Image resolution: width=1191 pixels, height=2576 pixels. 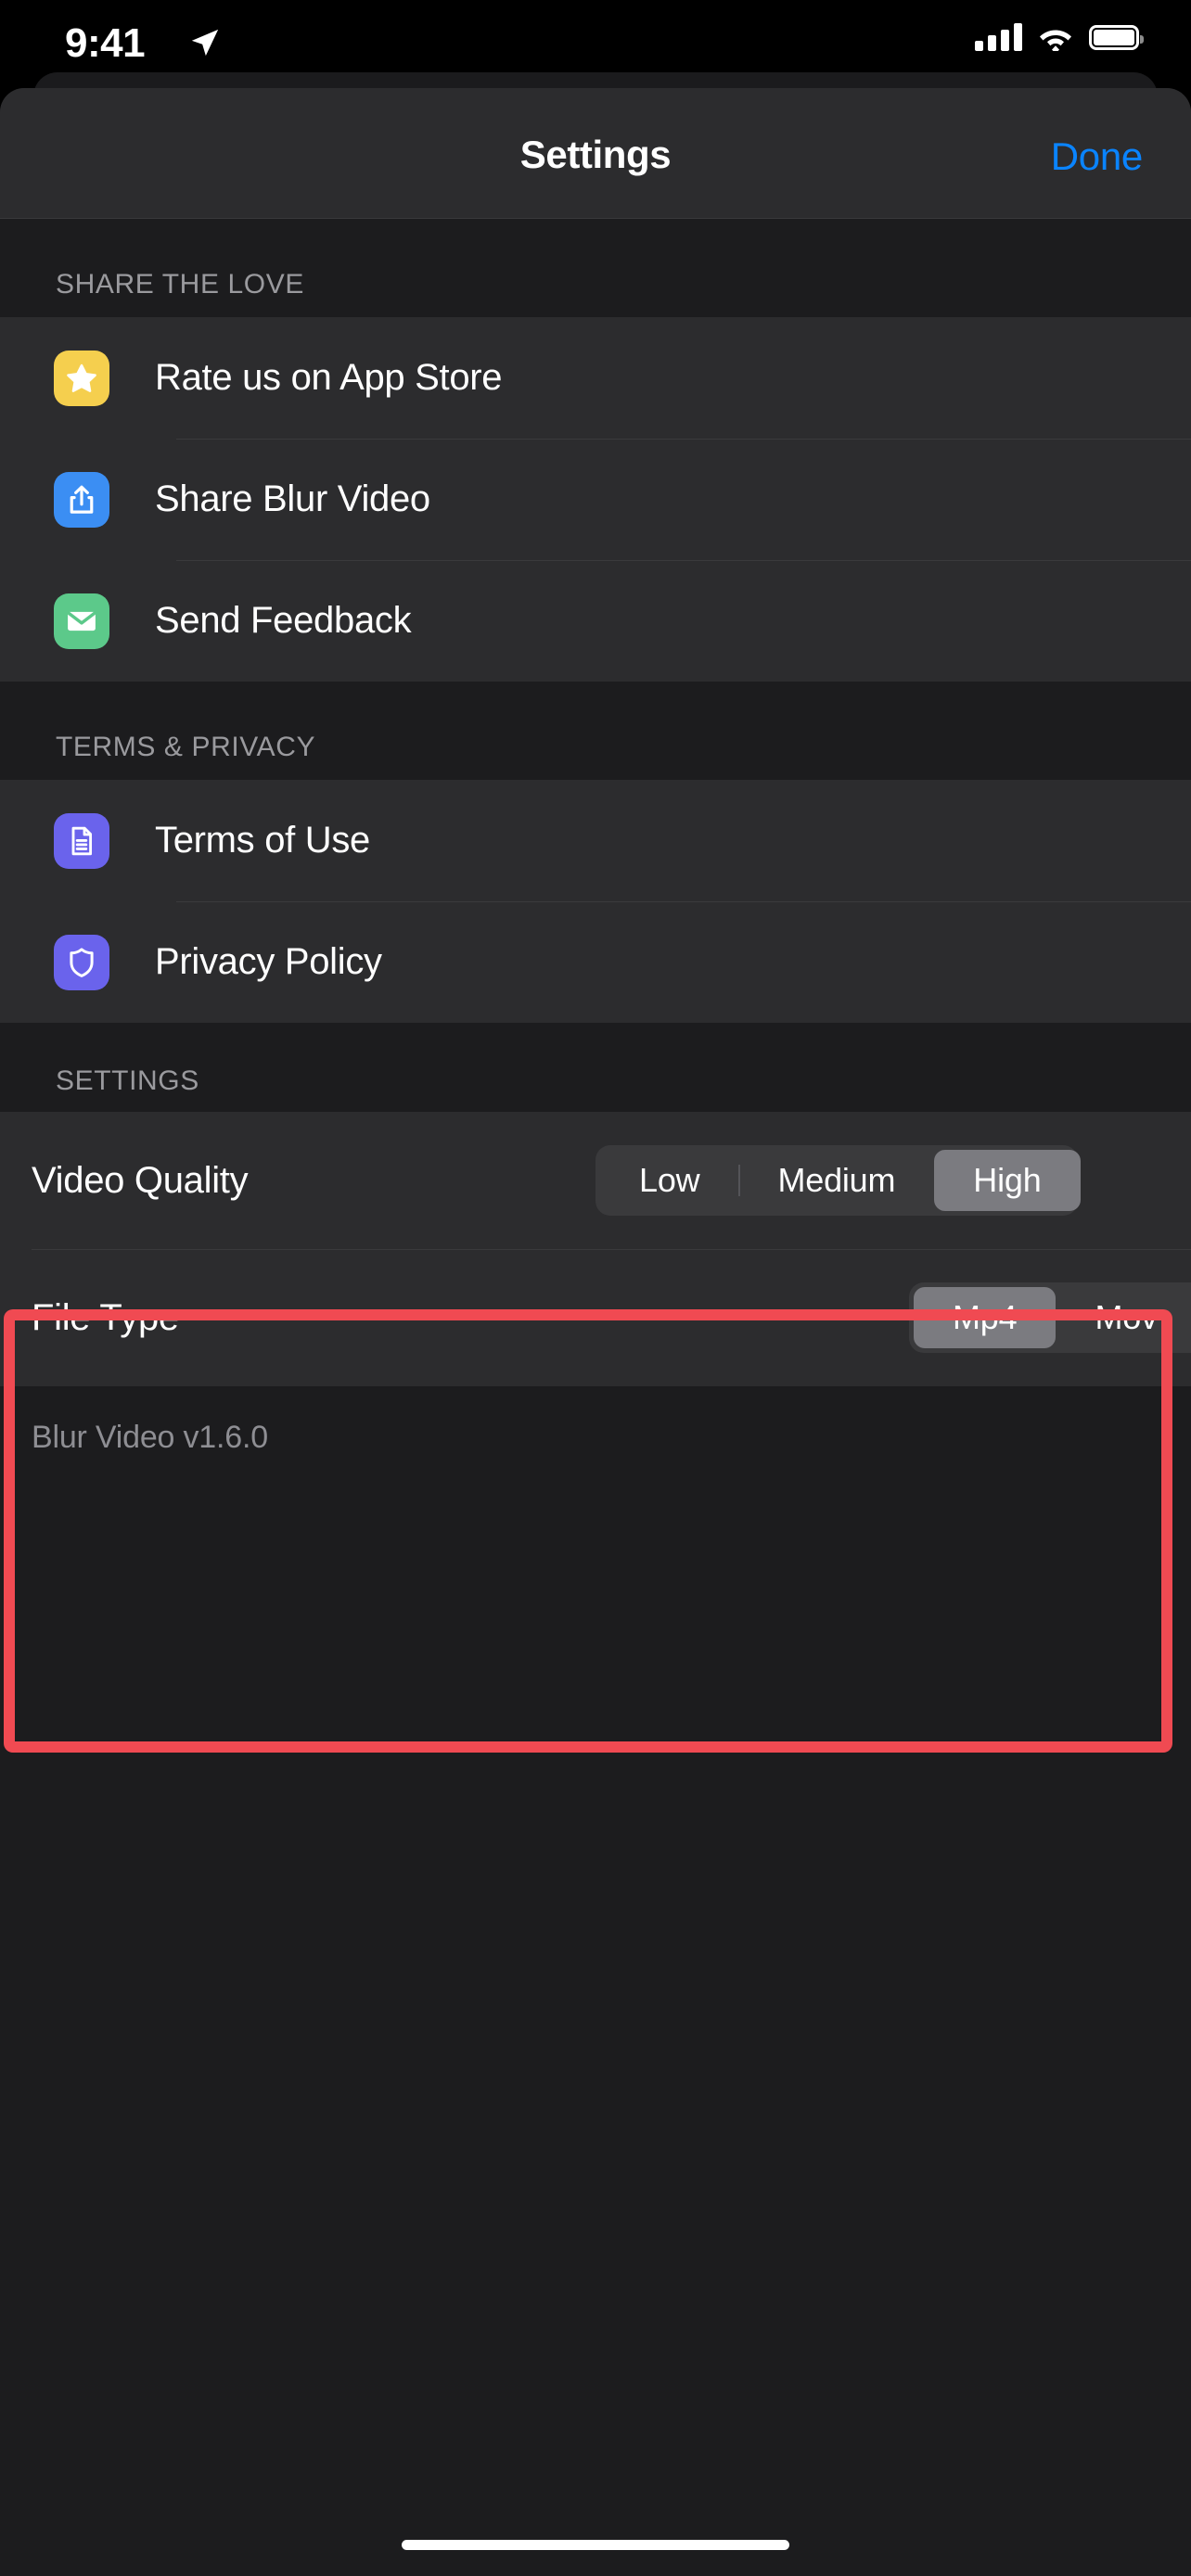 What do you see at coordinates (283, 620) in the screenshot?
I see `list-item-label: Send Feedback` at bounding box center [283, 620].